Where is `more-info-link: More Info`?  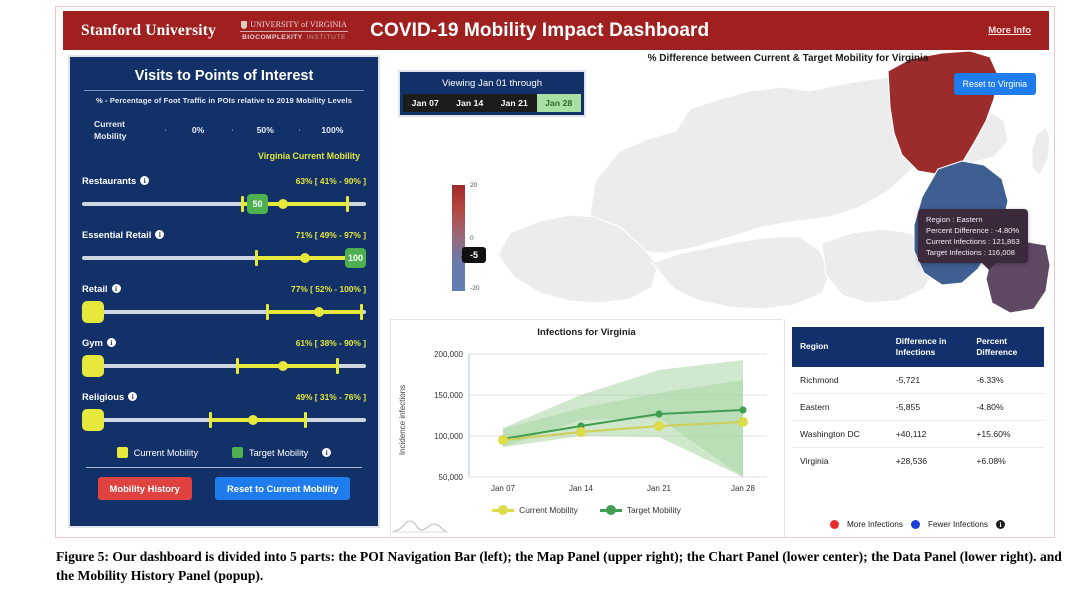
more-info-link: More Info is located at coordinates (1009, 30).